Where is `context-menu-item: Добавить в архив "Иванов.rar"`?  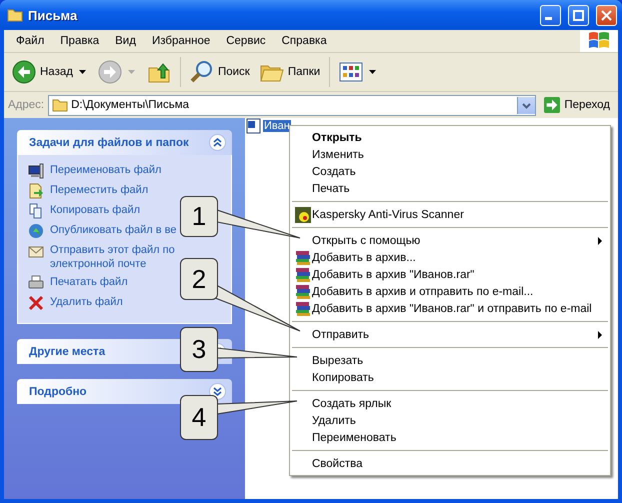
context-menu-item: Добавить в архив "Иванов.rar" is located at coordinates (393, 274).